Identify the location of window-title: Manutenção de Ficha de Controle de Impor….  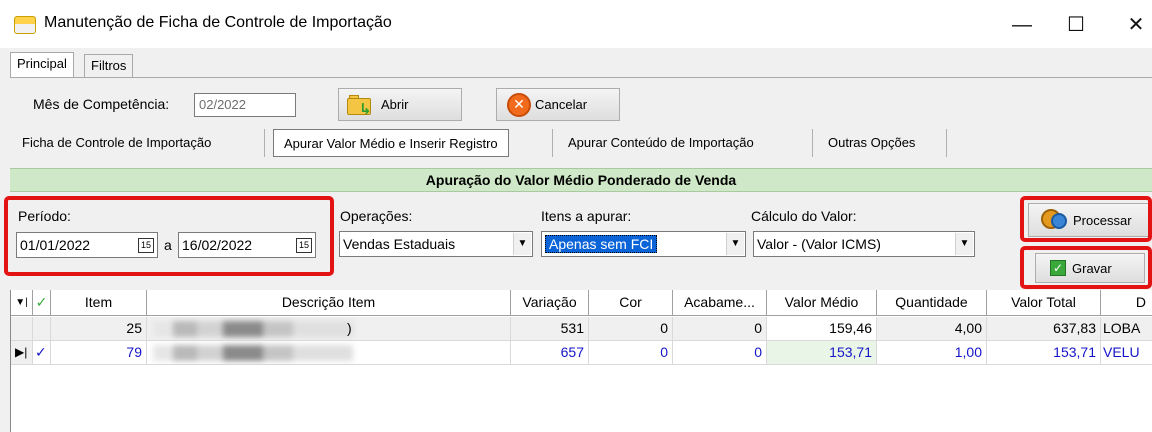
(218, 22).